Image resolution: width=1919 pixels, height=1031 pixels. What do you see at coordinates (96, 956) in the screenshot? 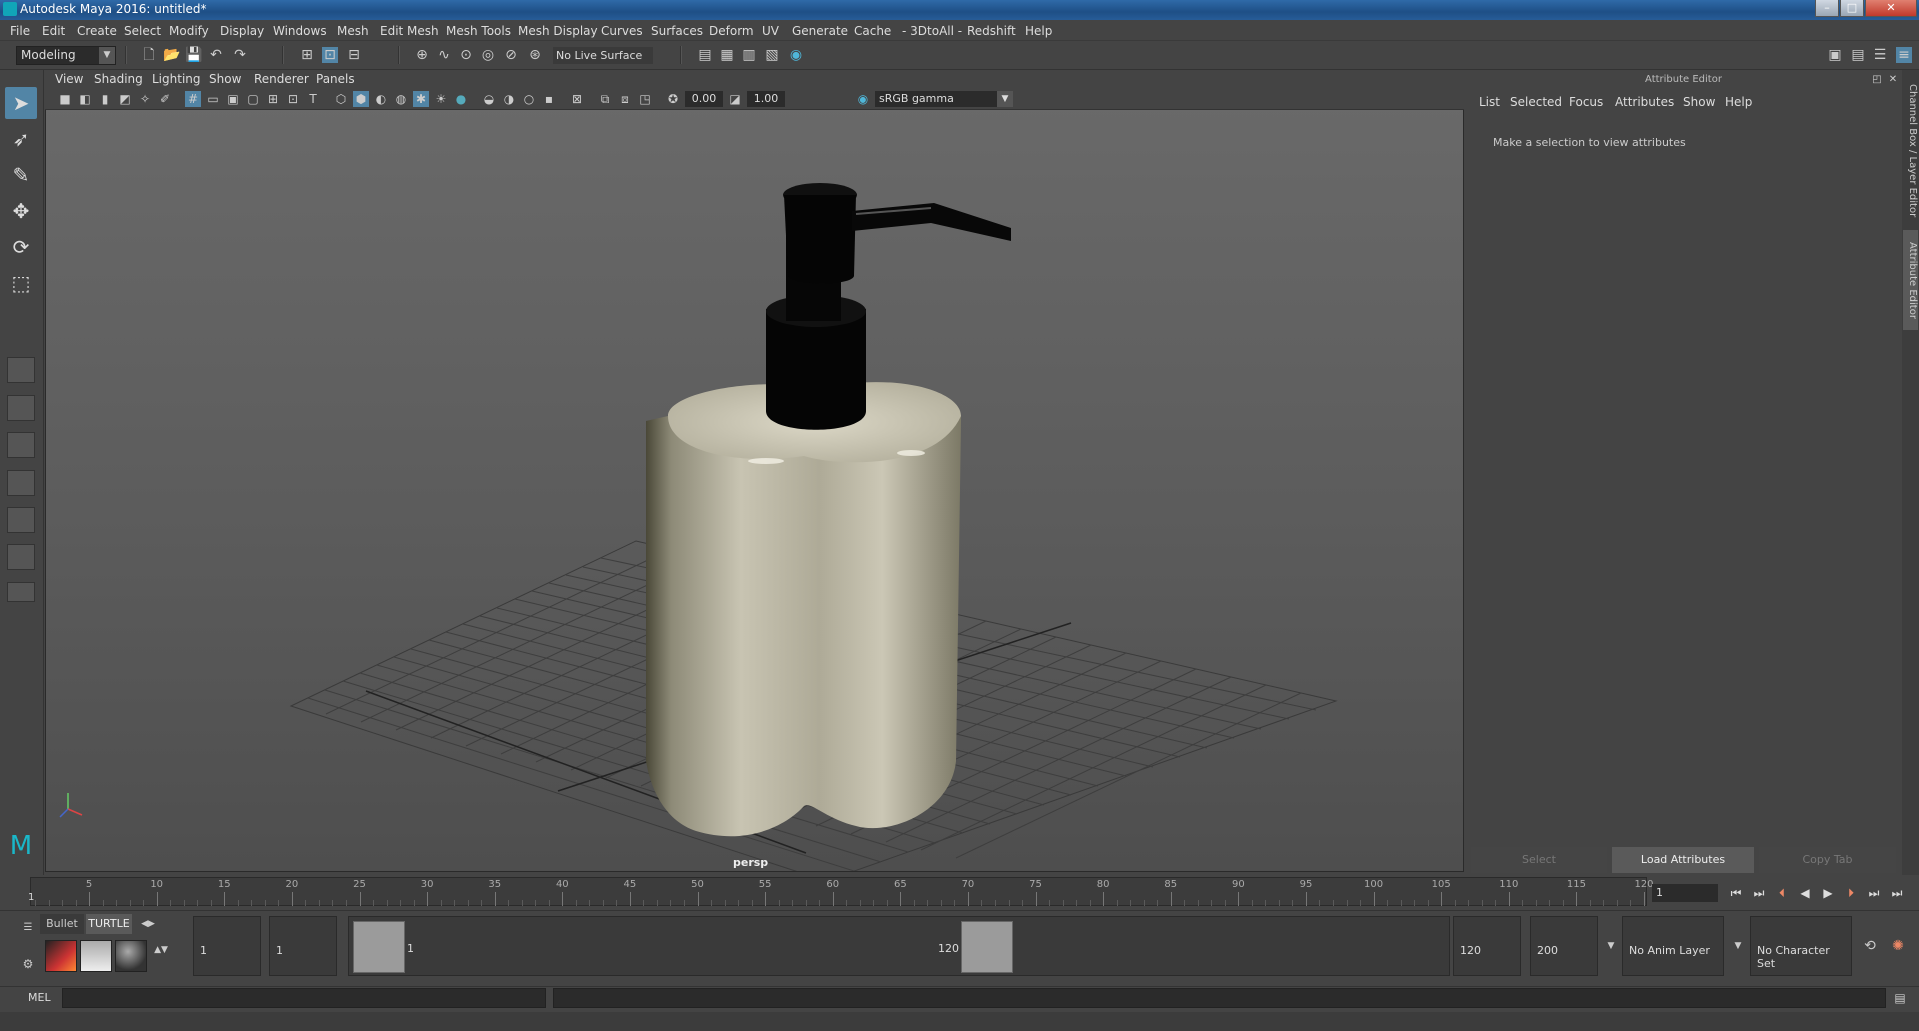
I see `turtle-bake-icon` at bounding box center [96, 956].